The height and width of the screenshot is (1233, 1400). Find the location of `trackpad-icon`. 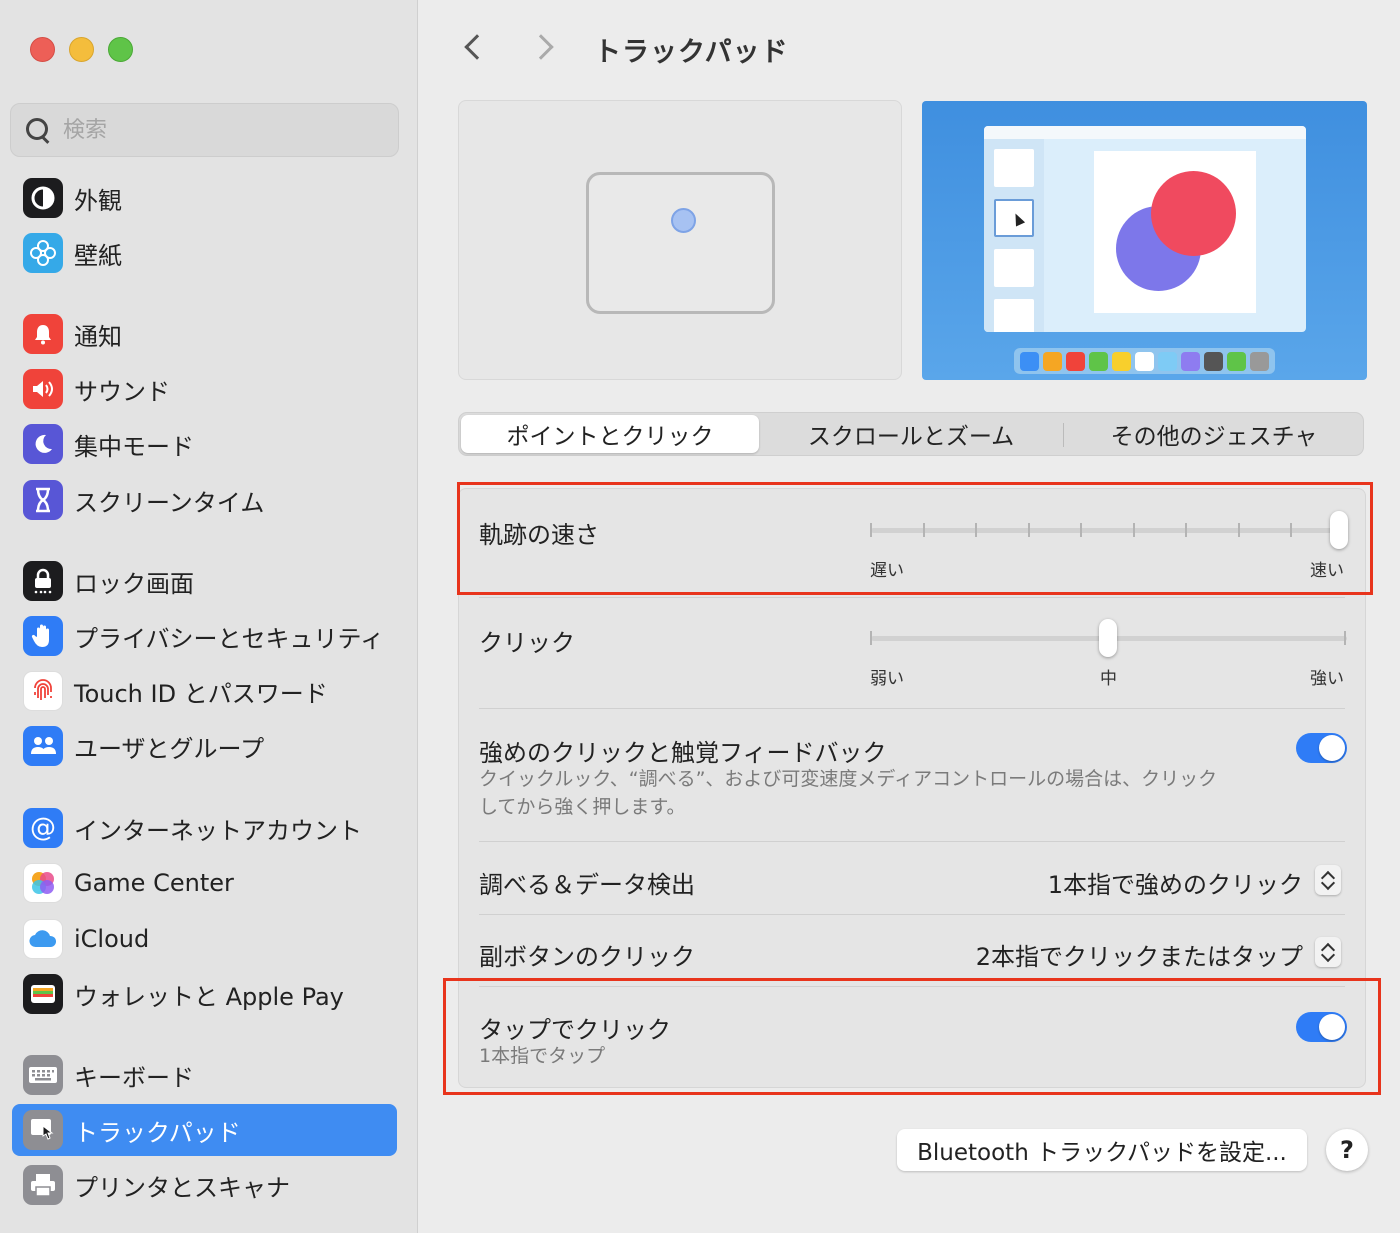

trackpad-icon is located at coordinates (43, 1130).